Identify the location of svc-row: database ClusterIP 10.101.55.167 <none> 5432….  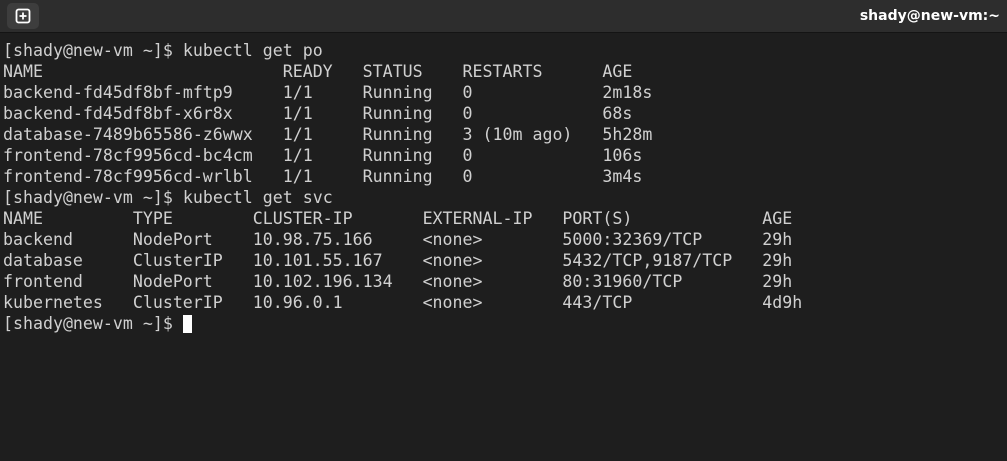
(503, 260).